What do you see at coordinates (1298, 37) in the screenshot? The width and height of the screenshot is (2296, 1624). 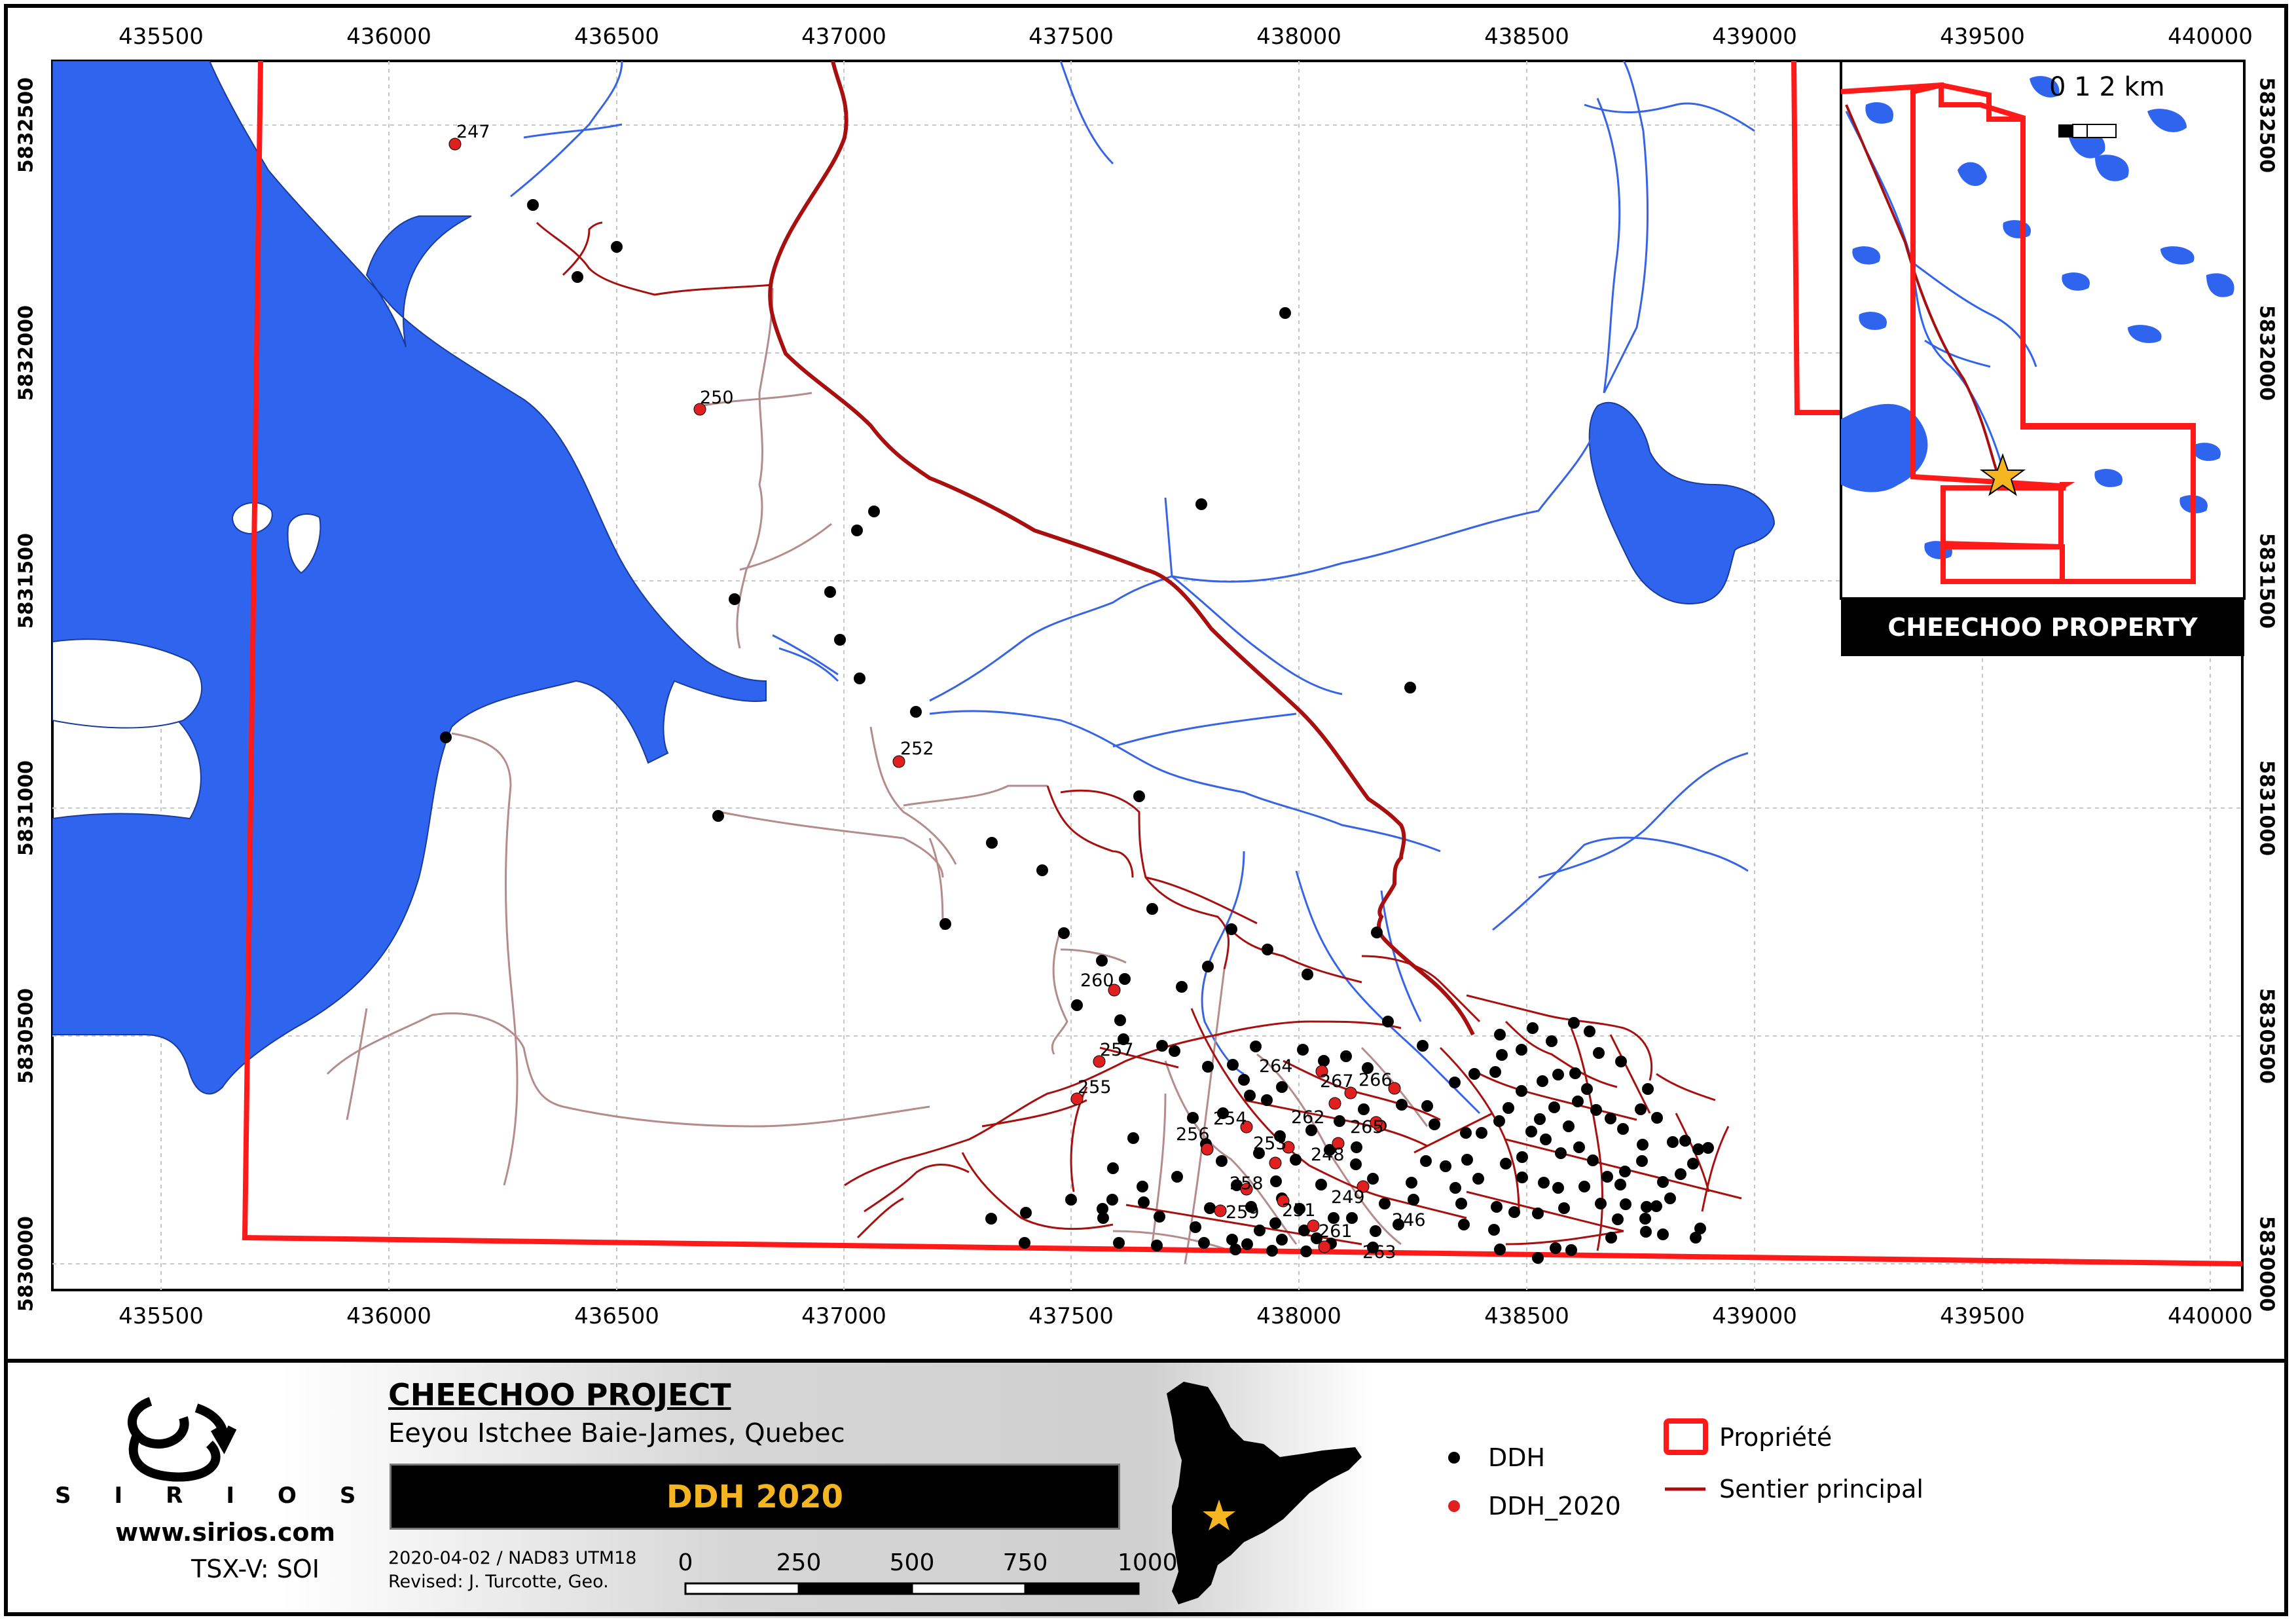 I see `x-tick-top: 438000` at bounding box center [1298, 37].